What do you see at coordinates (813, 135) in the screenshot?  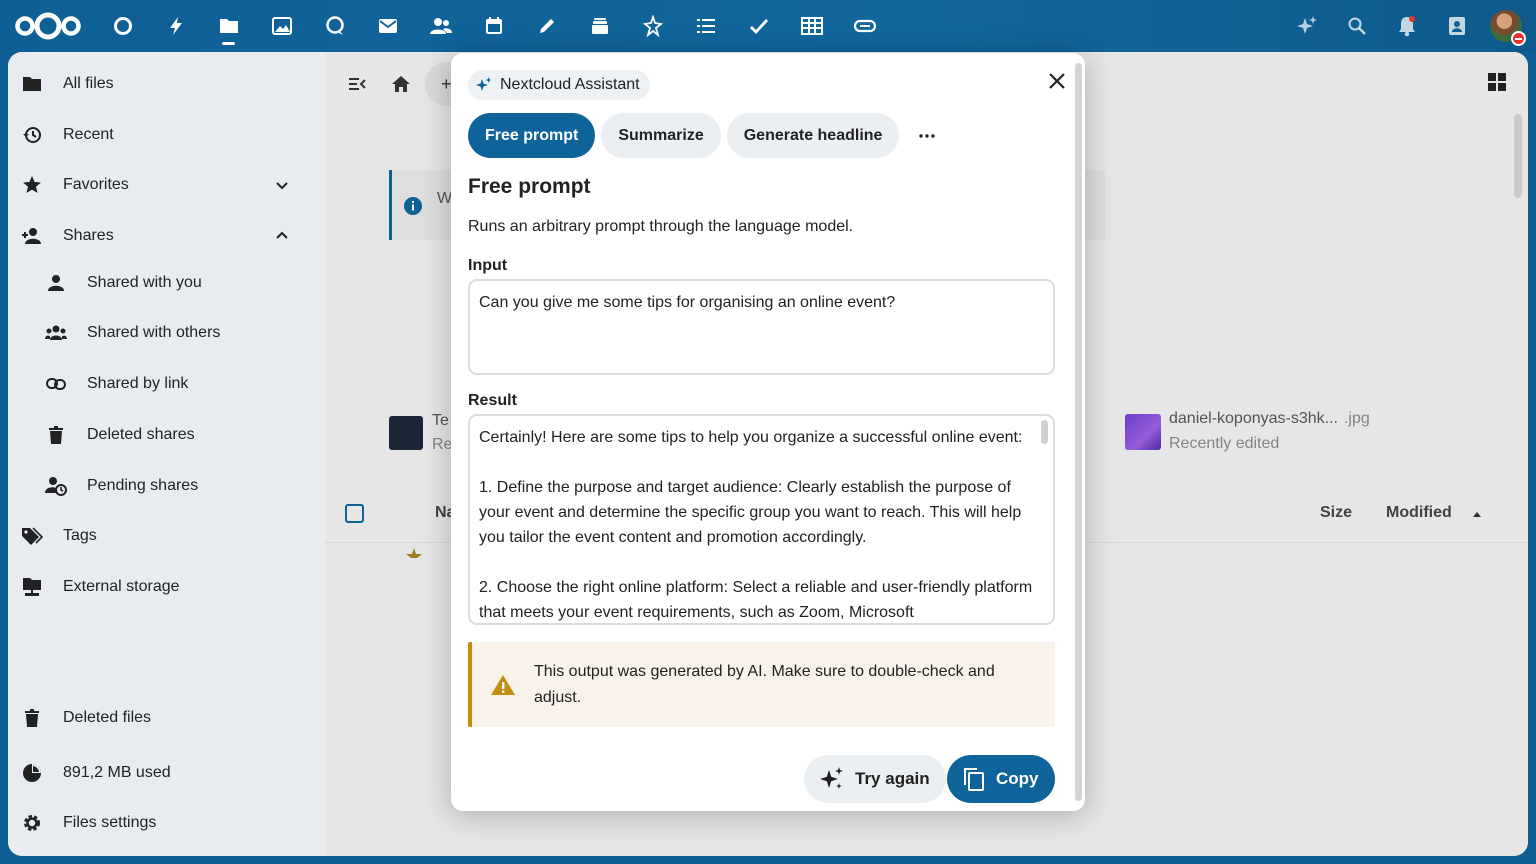 I see `tab-generate-headline: Generate headline` at bounding box center [813, 135].